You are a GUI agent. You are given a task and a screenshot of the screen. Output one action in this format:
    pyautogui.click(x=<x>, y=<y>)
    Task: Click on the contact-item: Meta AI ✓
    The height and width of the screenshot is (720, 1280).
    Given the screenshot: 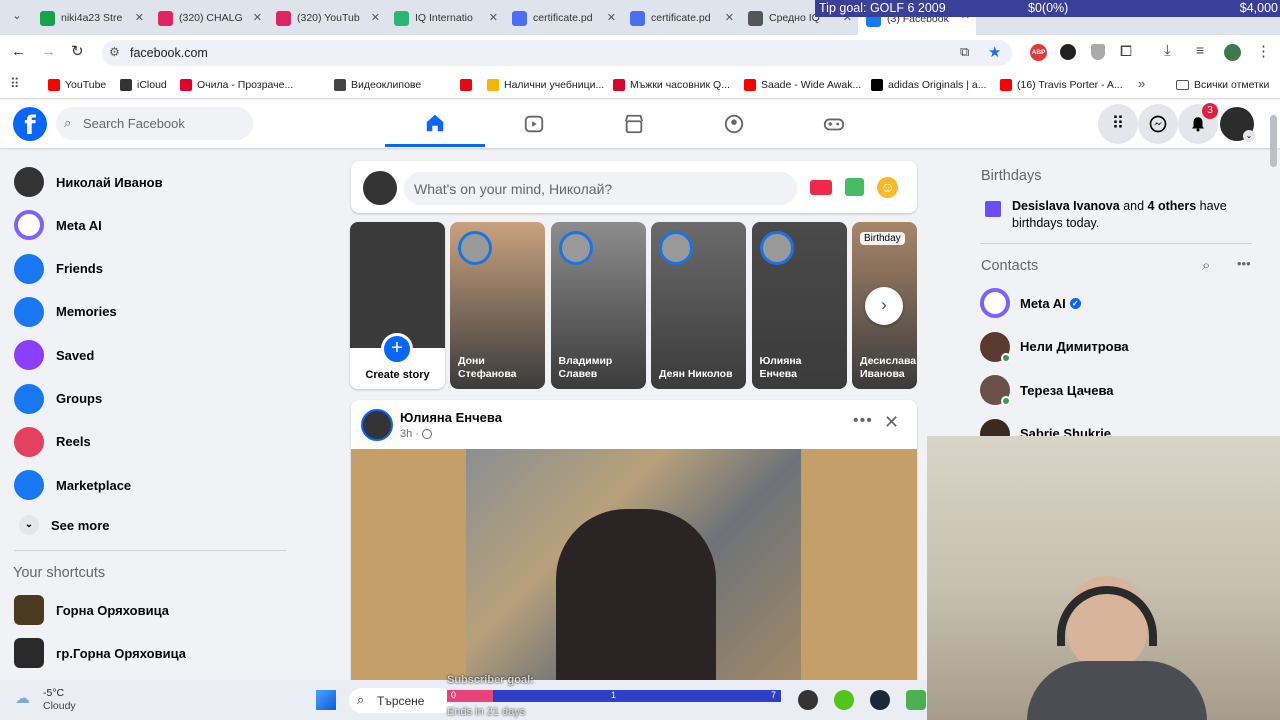 What is the action you would take?
    pyautogui.click(x=1120, y=303)
    